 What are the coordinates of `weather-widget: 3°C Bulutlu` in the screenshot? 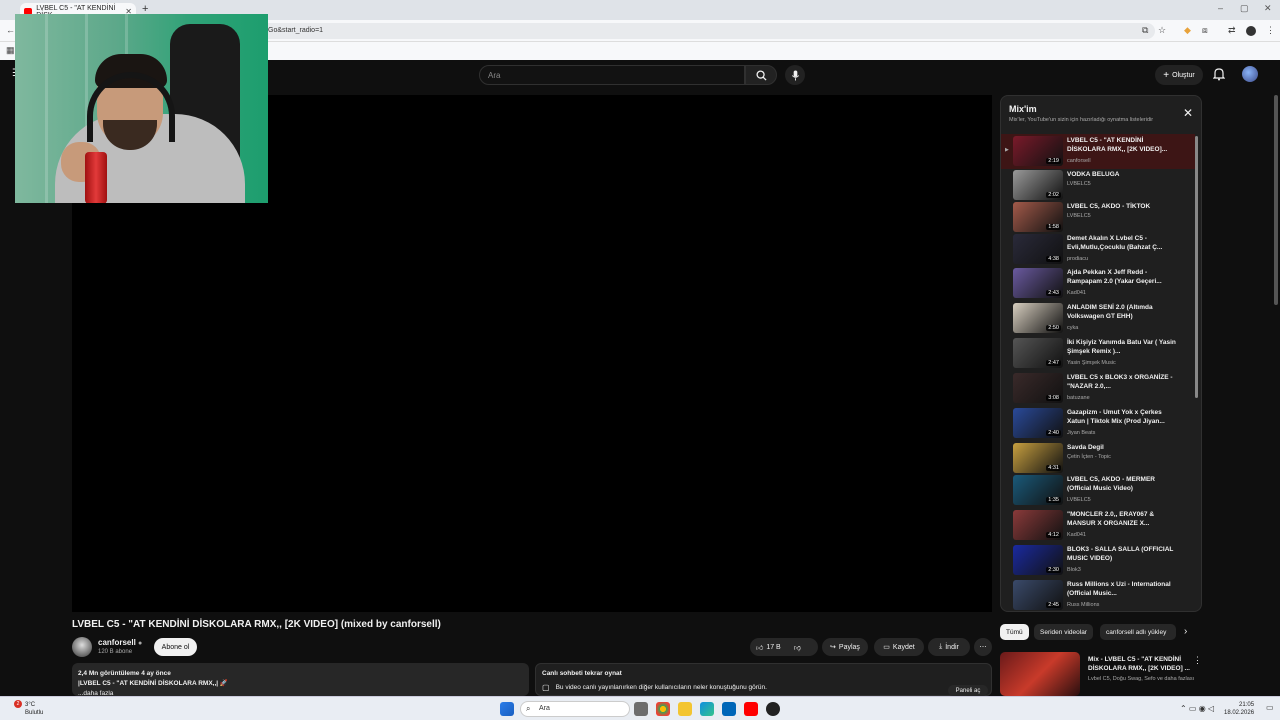 It's located at (34, 709).